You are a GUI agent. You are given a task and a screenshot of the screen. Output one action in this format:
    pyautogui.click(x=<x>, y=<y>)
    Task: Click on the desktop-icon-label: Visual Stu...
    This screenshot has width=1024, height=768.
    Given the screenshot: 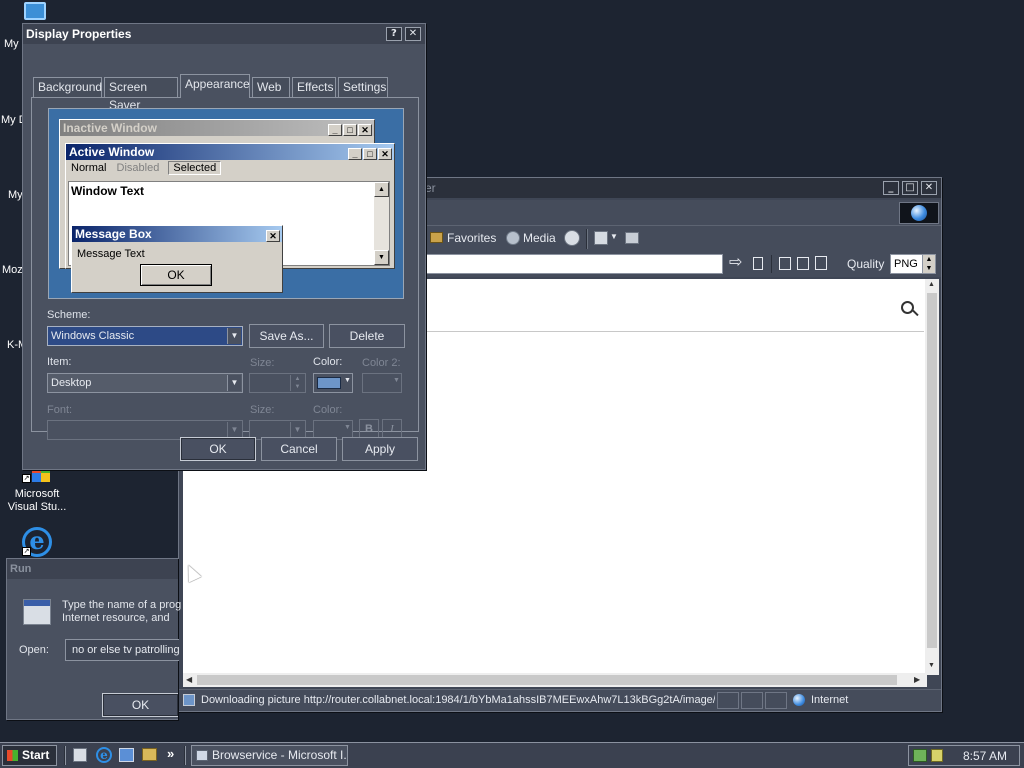 What is the action you would take?
    pyautogui.click(x=37, y=507)
    